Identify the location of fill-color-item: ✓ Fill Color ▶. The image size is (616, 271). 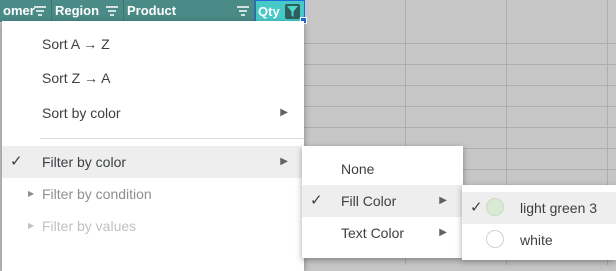
(382, 201).